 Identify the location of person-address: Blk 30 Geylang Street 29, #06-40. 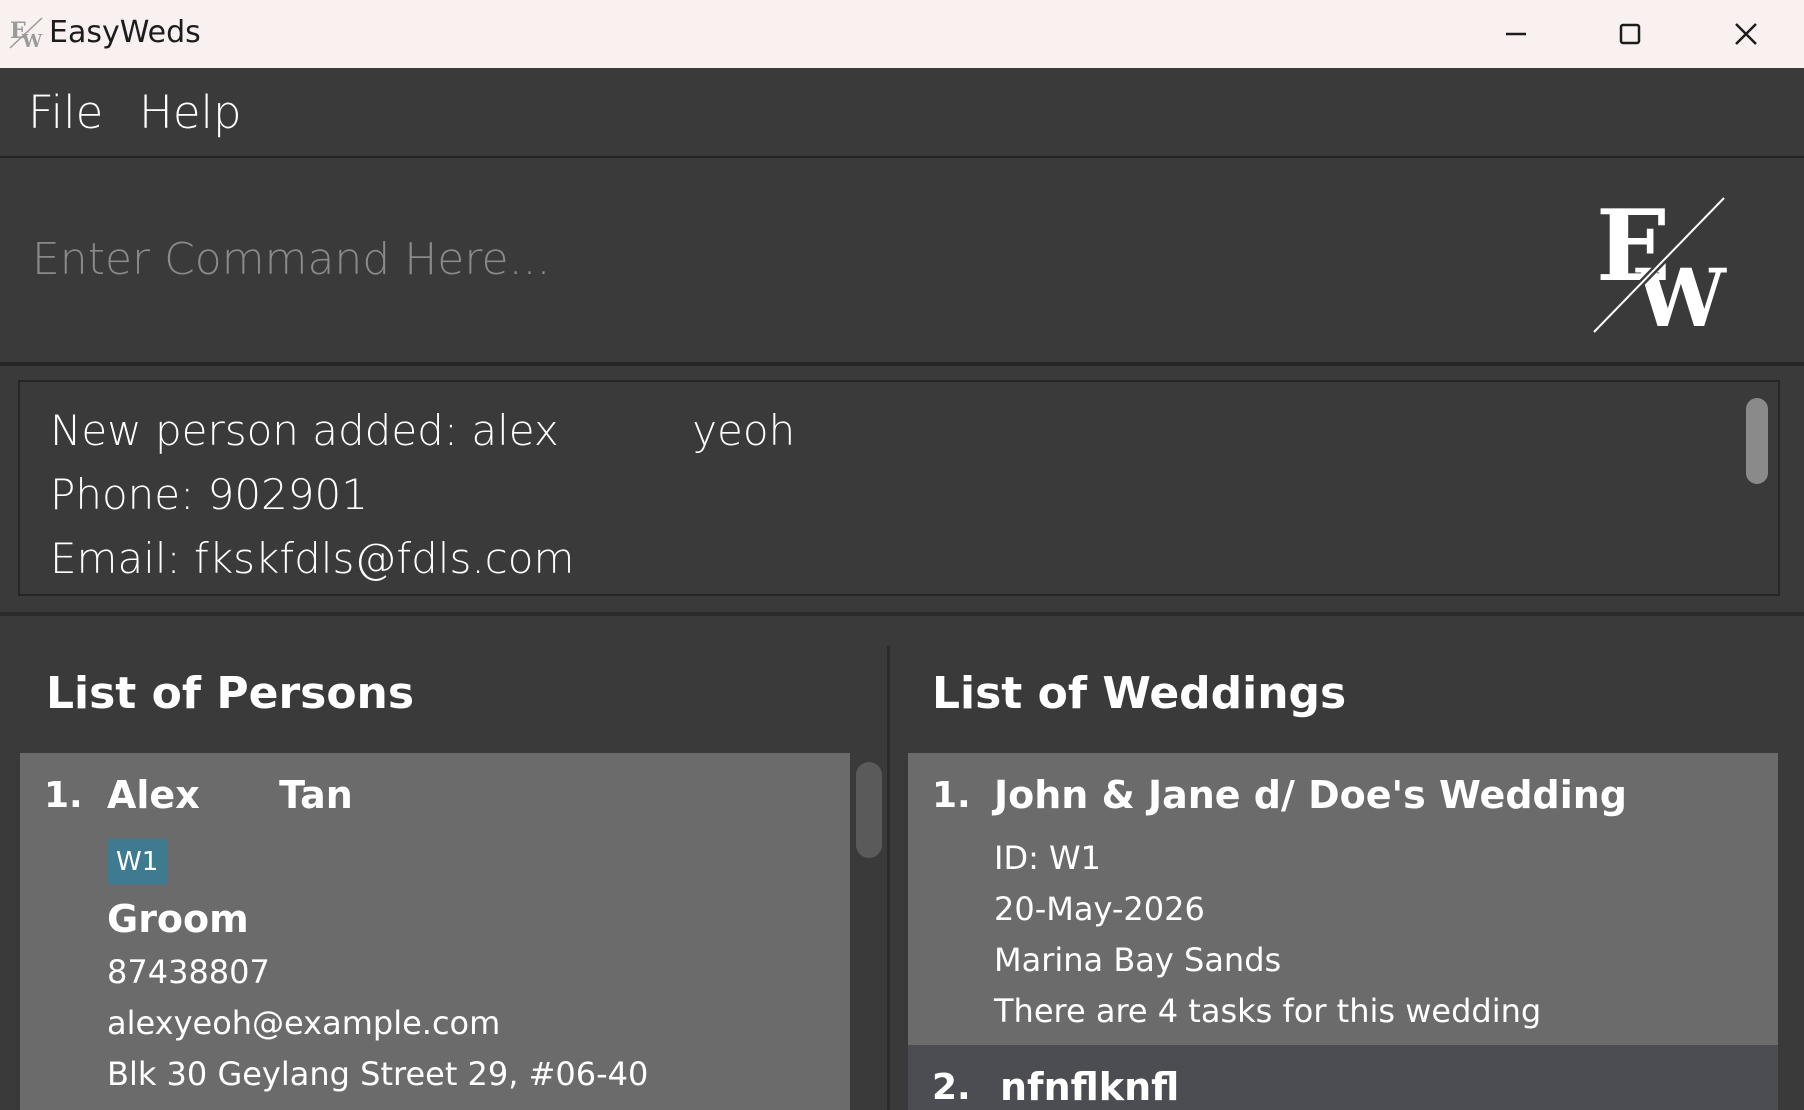
(378, 1074).